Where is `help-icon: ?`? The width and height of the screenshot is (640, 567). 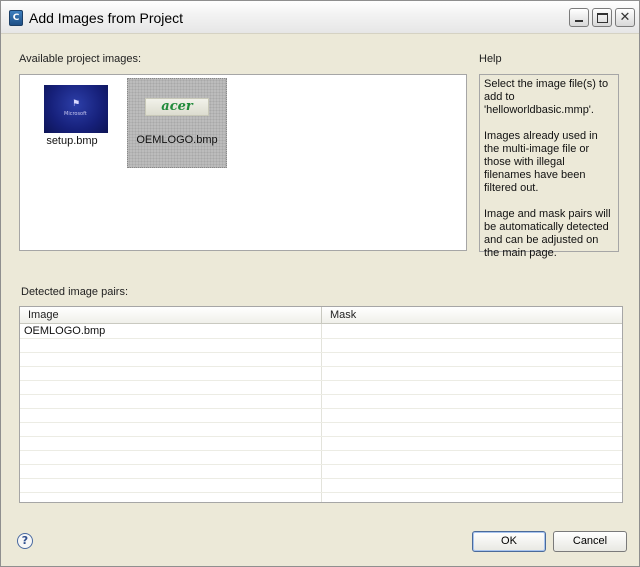
help-icon: ? is located at coordinates (25, 541).